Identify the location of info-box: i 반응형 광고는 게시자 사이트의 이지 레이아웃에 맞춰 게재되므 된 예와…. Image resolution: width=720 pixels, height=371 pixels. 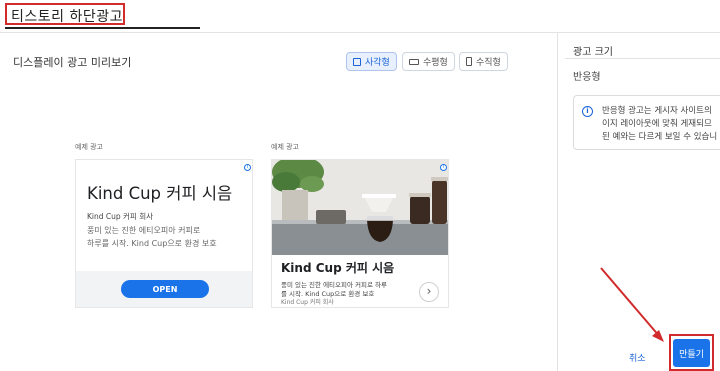
(646, 122).